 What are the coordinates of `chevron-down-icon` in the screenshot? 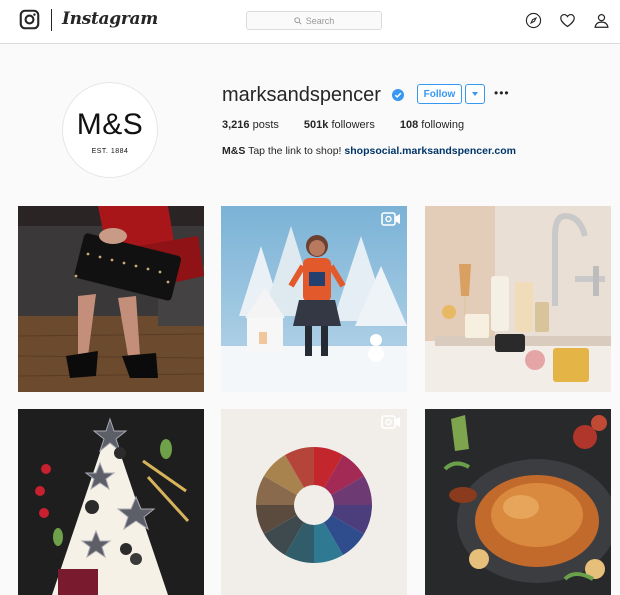 It's located at (475, 94).